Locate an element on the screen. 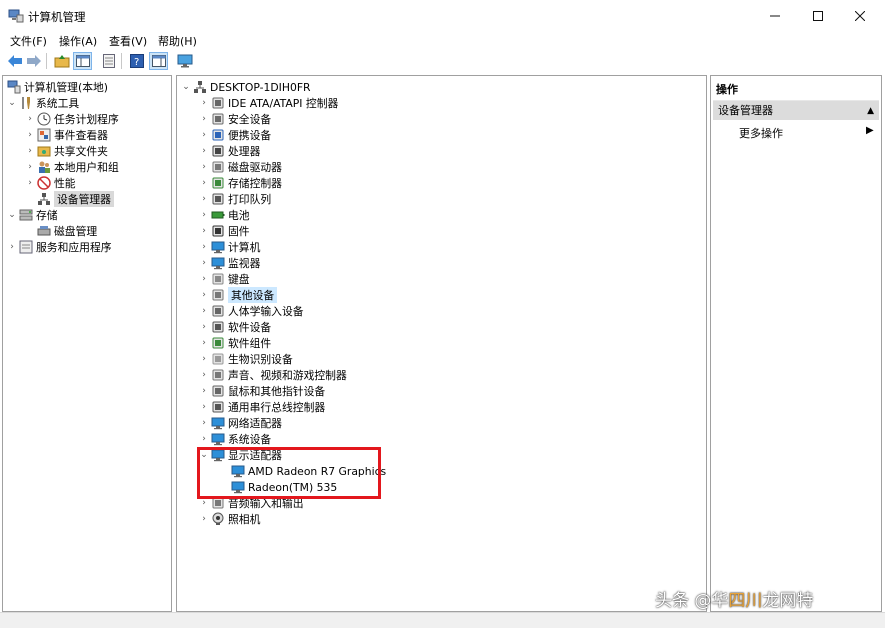 The height and width of the screenshot is (628, 885). device-category: › 鼠标和其他指针设备 is located at coordinates (262, 391).